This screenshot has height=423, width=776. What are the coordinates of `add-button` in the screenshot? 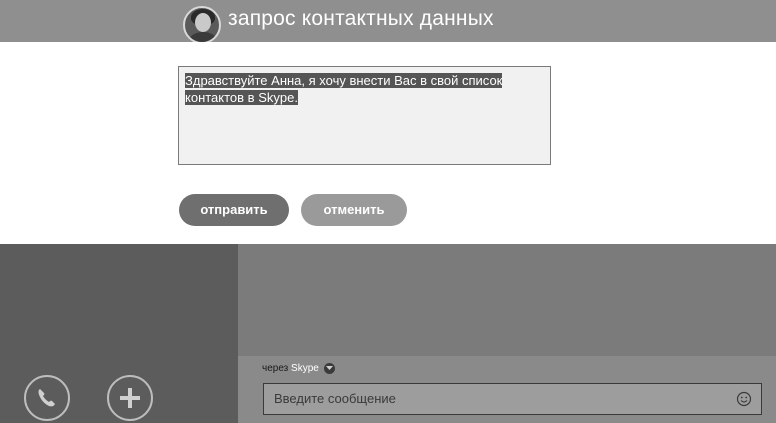 It's located at (130, 398).